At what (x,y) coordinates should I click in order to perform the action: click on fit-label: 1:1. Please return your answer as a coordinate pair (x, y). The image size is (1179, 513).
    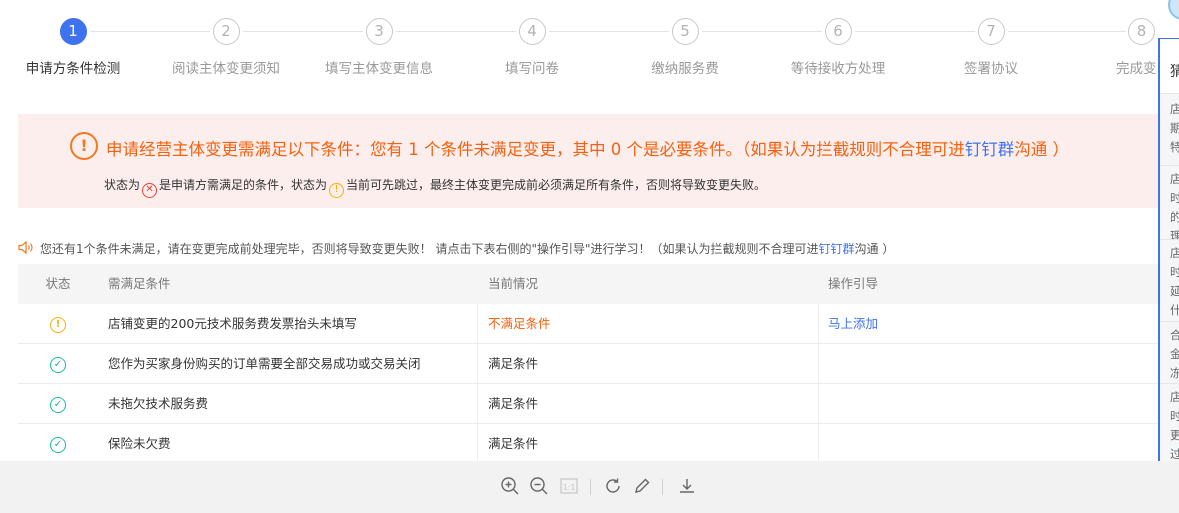
    Looking at the image, I should click on (569, 487).